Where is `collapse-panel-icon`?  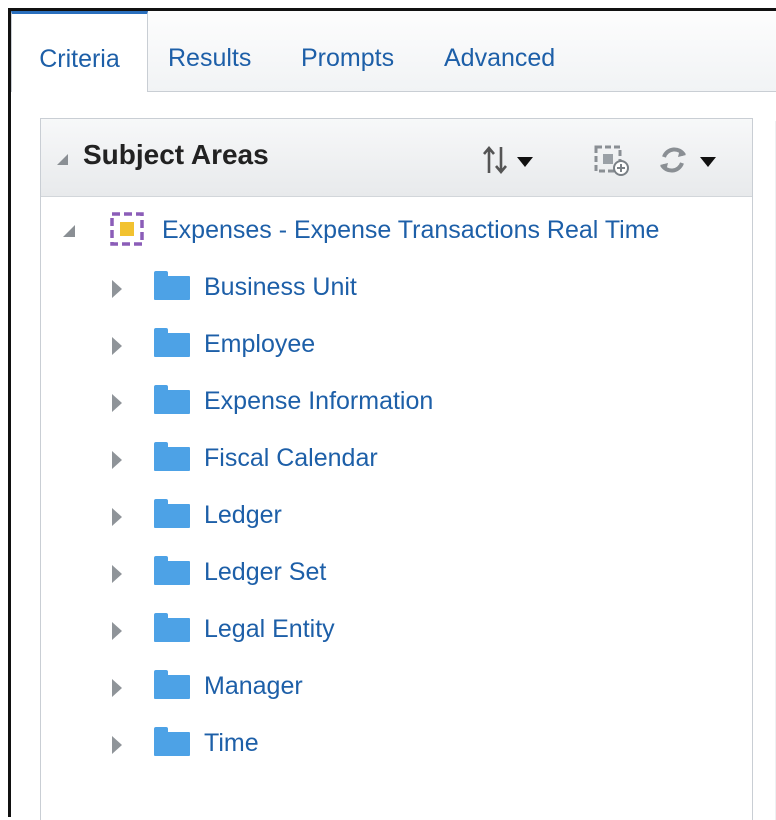 collapse-panel-icon is located at coordinates (62, 159).